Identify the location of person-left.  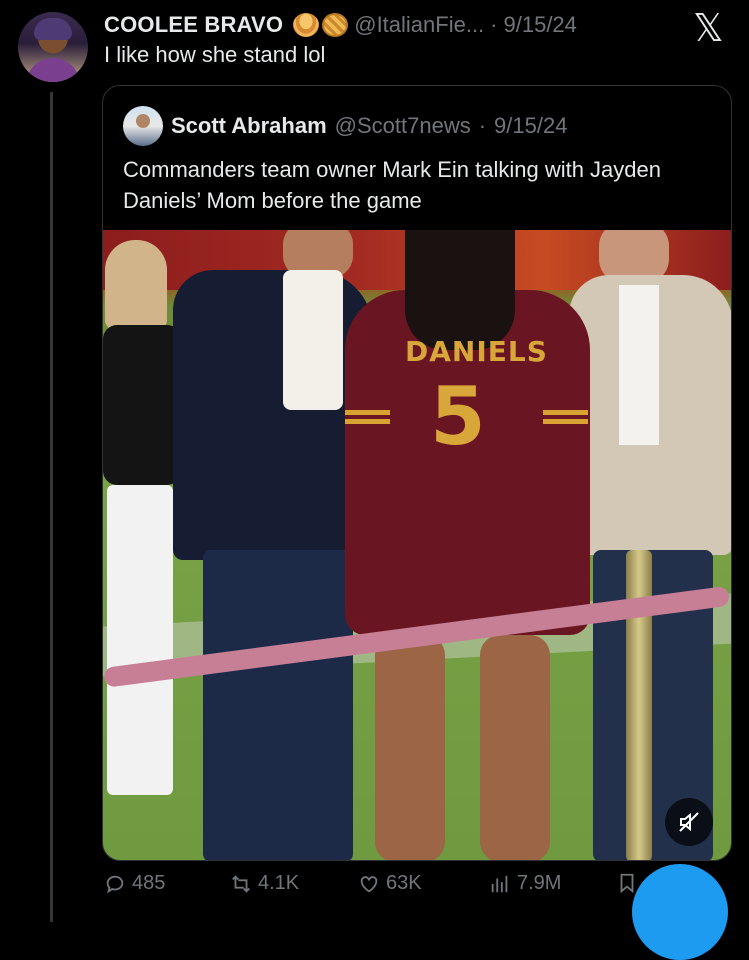
(143, 520).